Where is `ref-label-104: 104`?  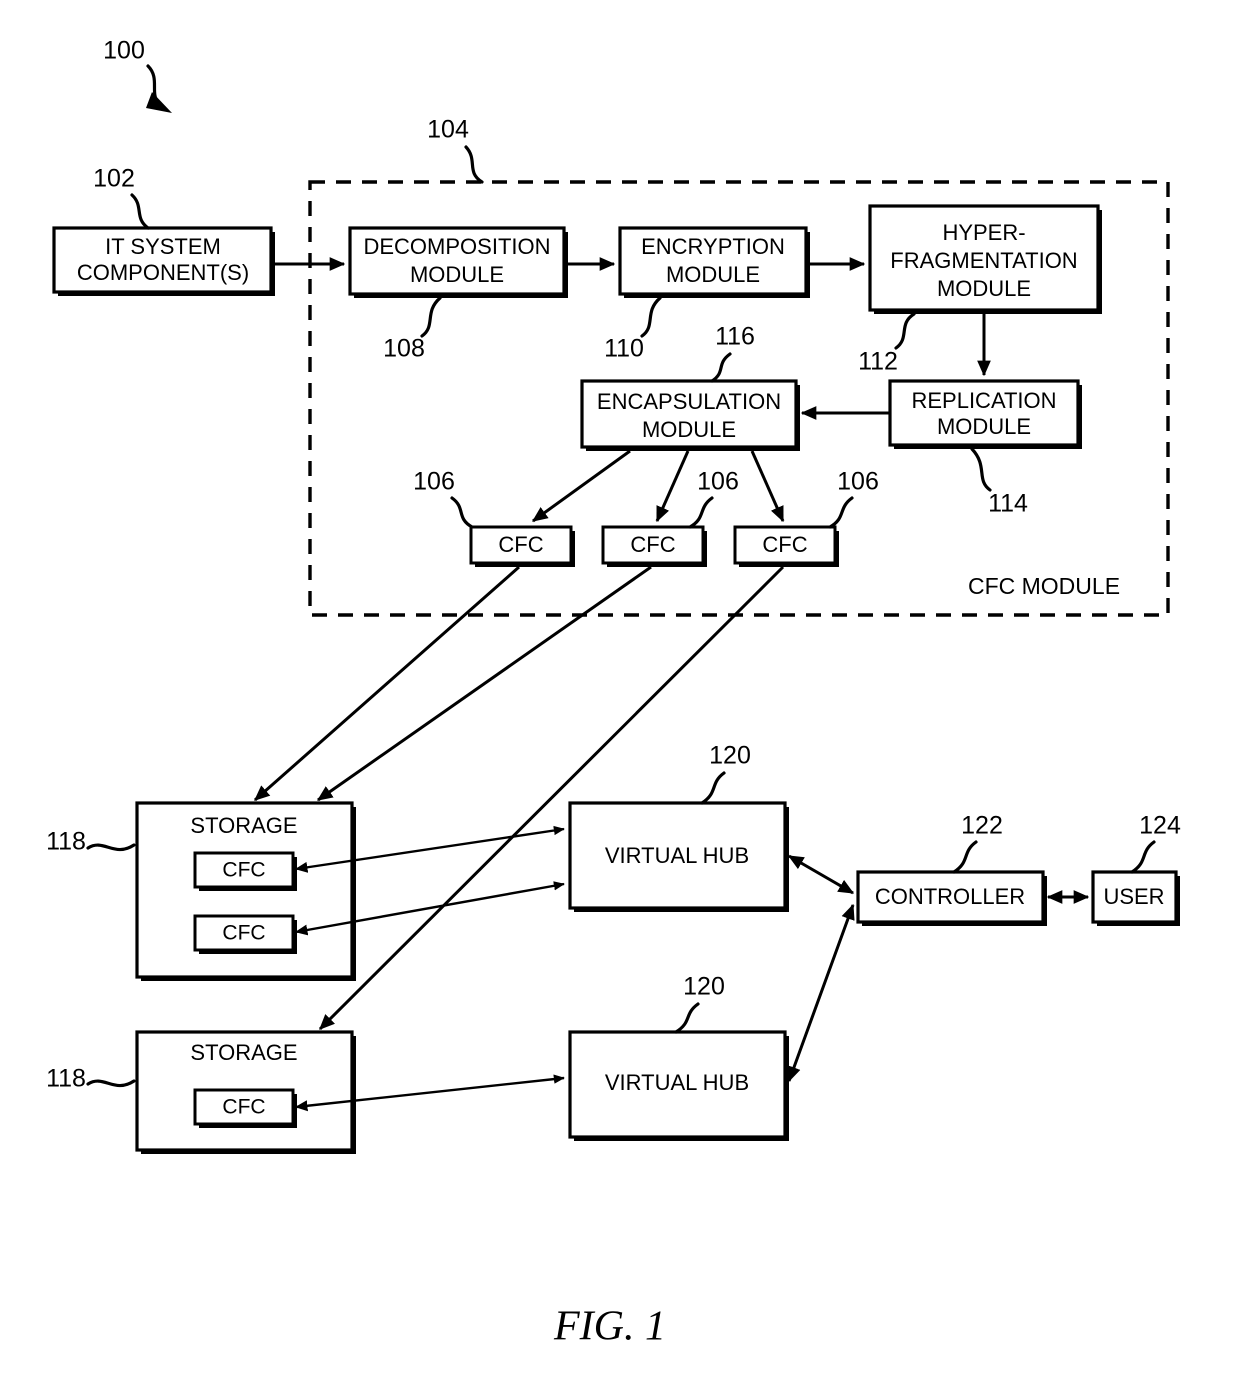
ref-label-104: 104 is located at coordinates (448, 130).